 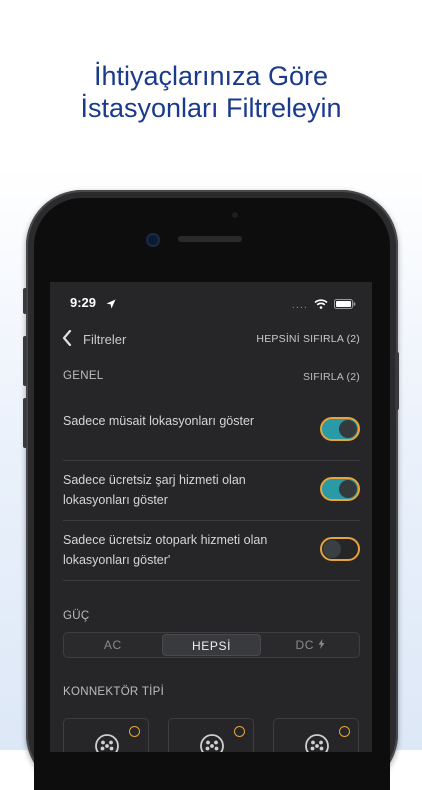 I want to click on reset-general-button: SIFIRLA (2), so click(x=331, y=377).